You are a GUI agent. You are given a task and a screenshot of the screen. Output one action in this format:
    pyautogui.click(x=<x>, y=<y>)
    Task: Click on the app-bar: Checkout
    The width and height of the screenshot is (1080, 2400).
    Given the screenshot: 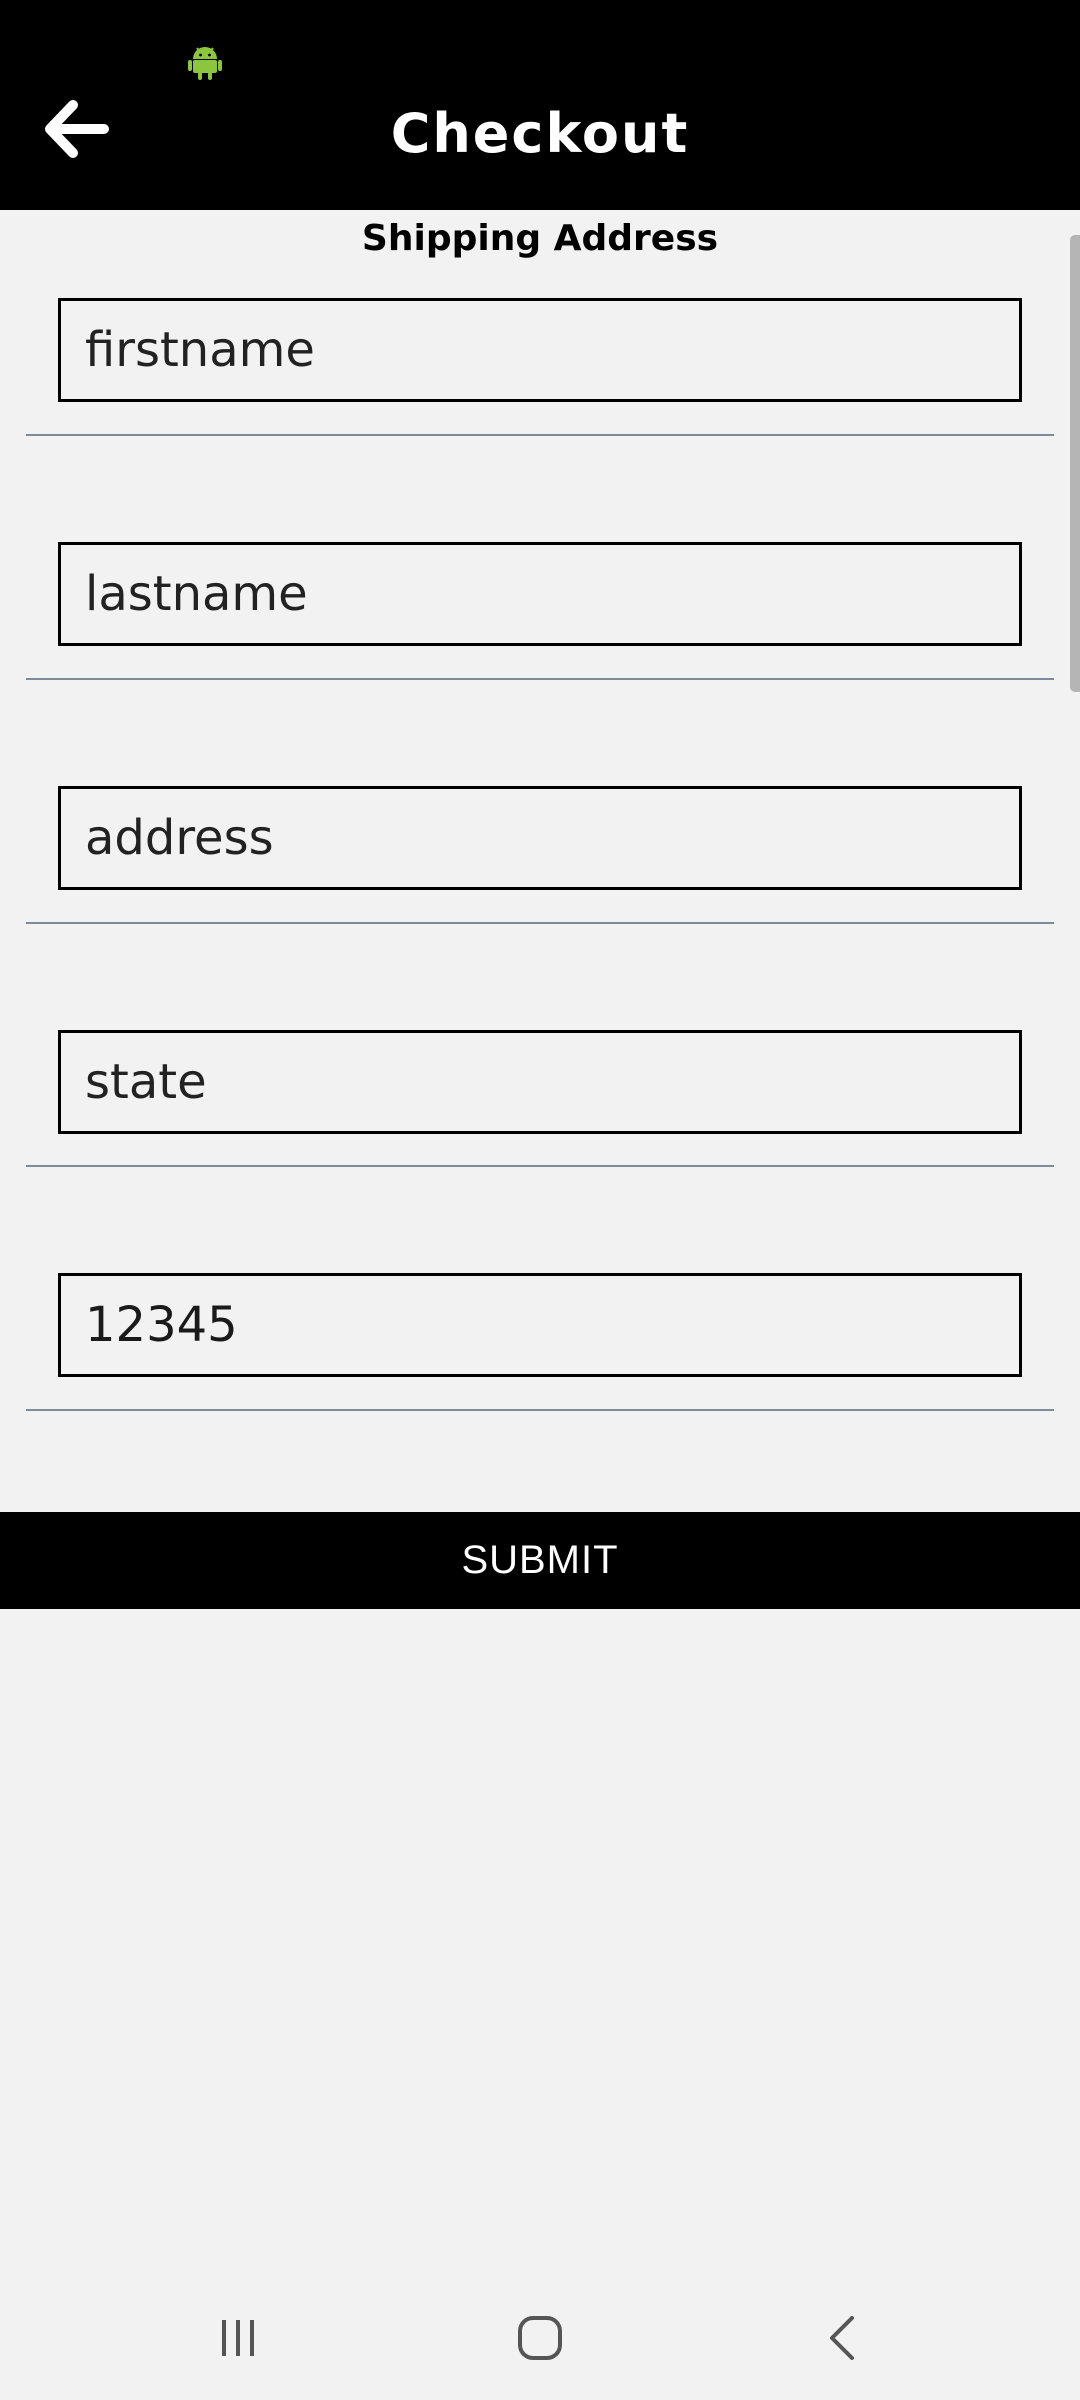 What is the action you would take?
    pyautogui.click(x=540, y=105)
    